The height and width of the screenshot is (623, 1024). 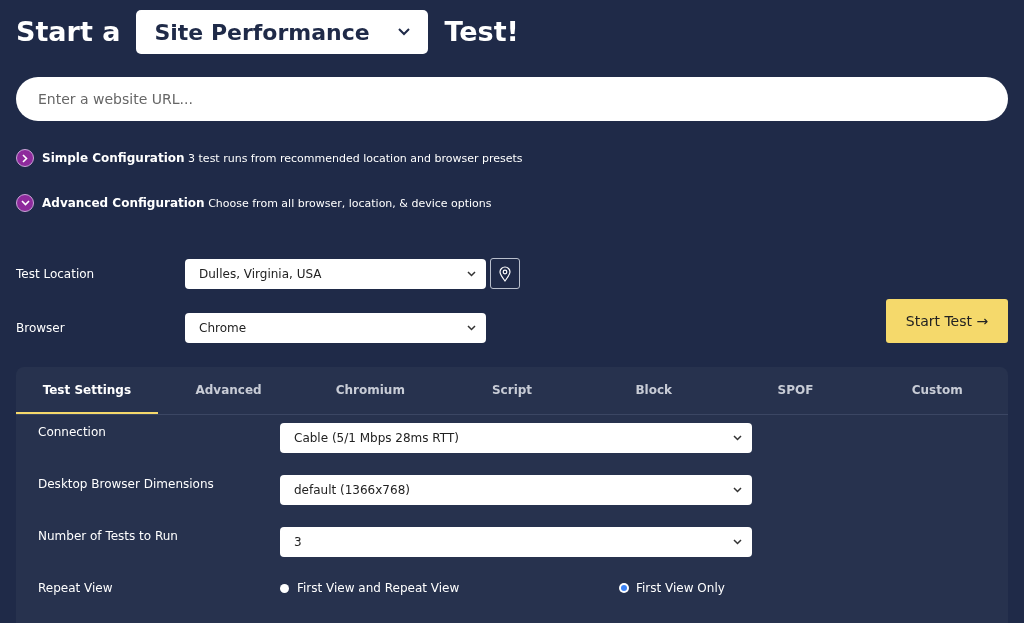 What do you see at coordinates (680, 588) in the screenshot?
I see `radio-label: First View Only` at bounding box center [680, 588].